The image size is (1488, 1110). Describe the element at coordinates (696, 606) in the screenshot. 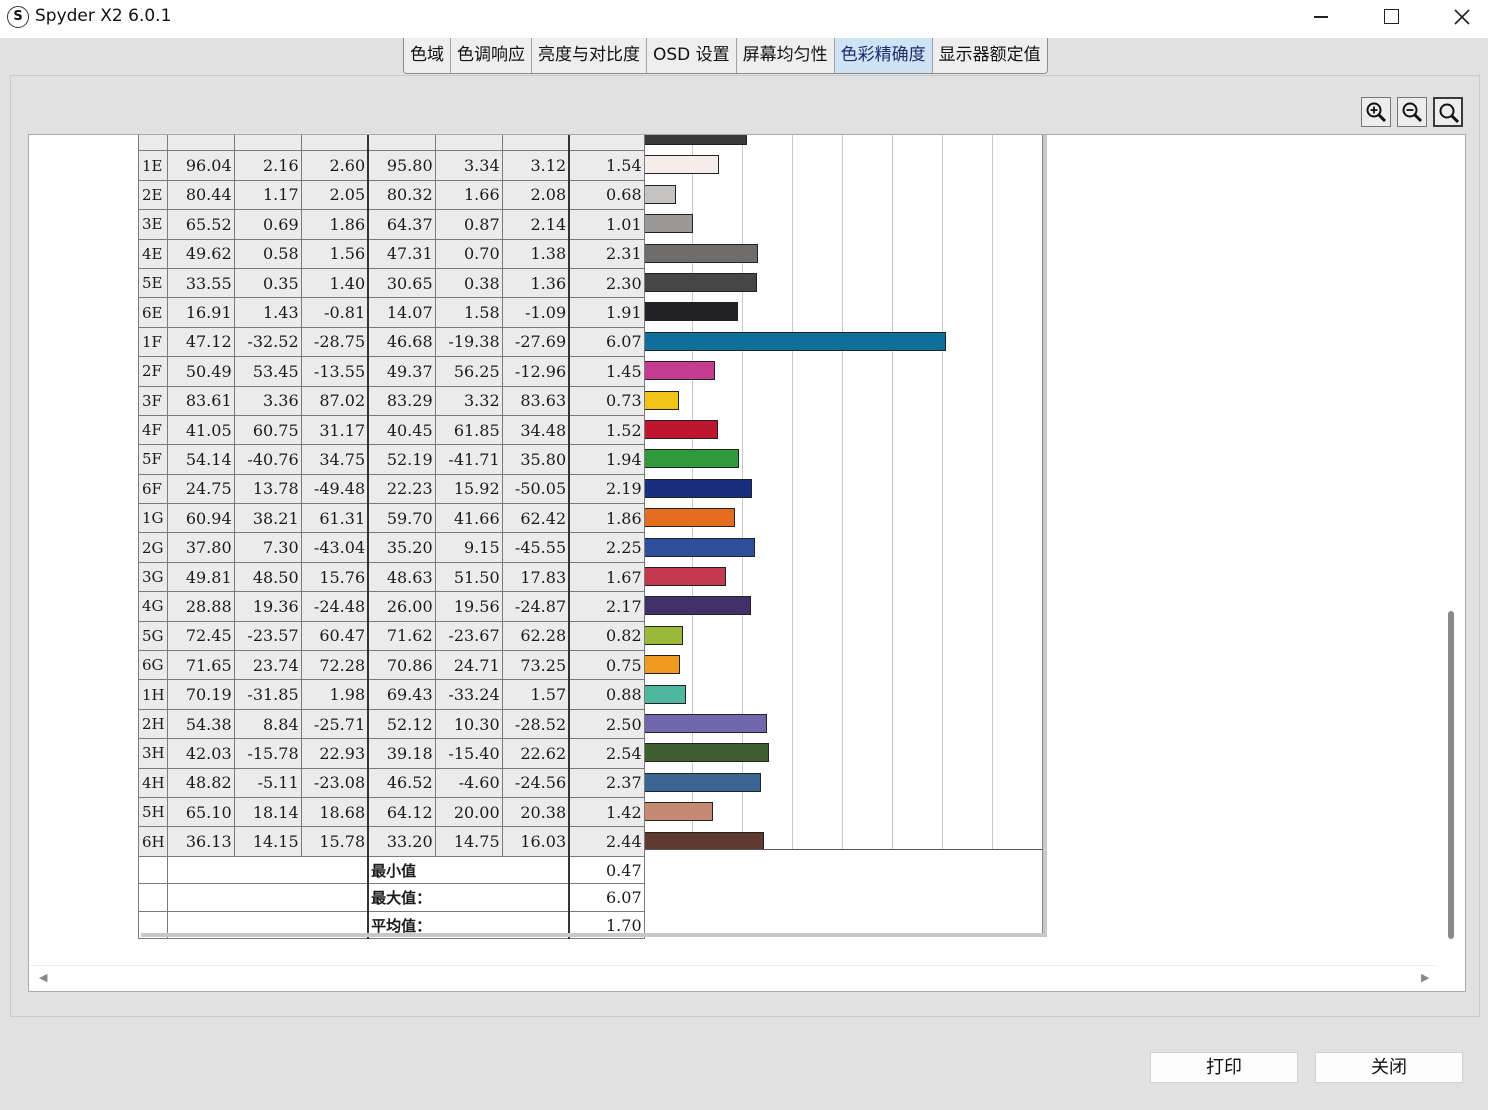

I see `chart-bar-4G` at that location.